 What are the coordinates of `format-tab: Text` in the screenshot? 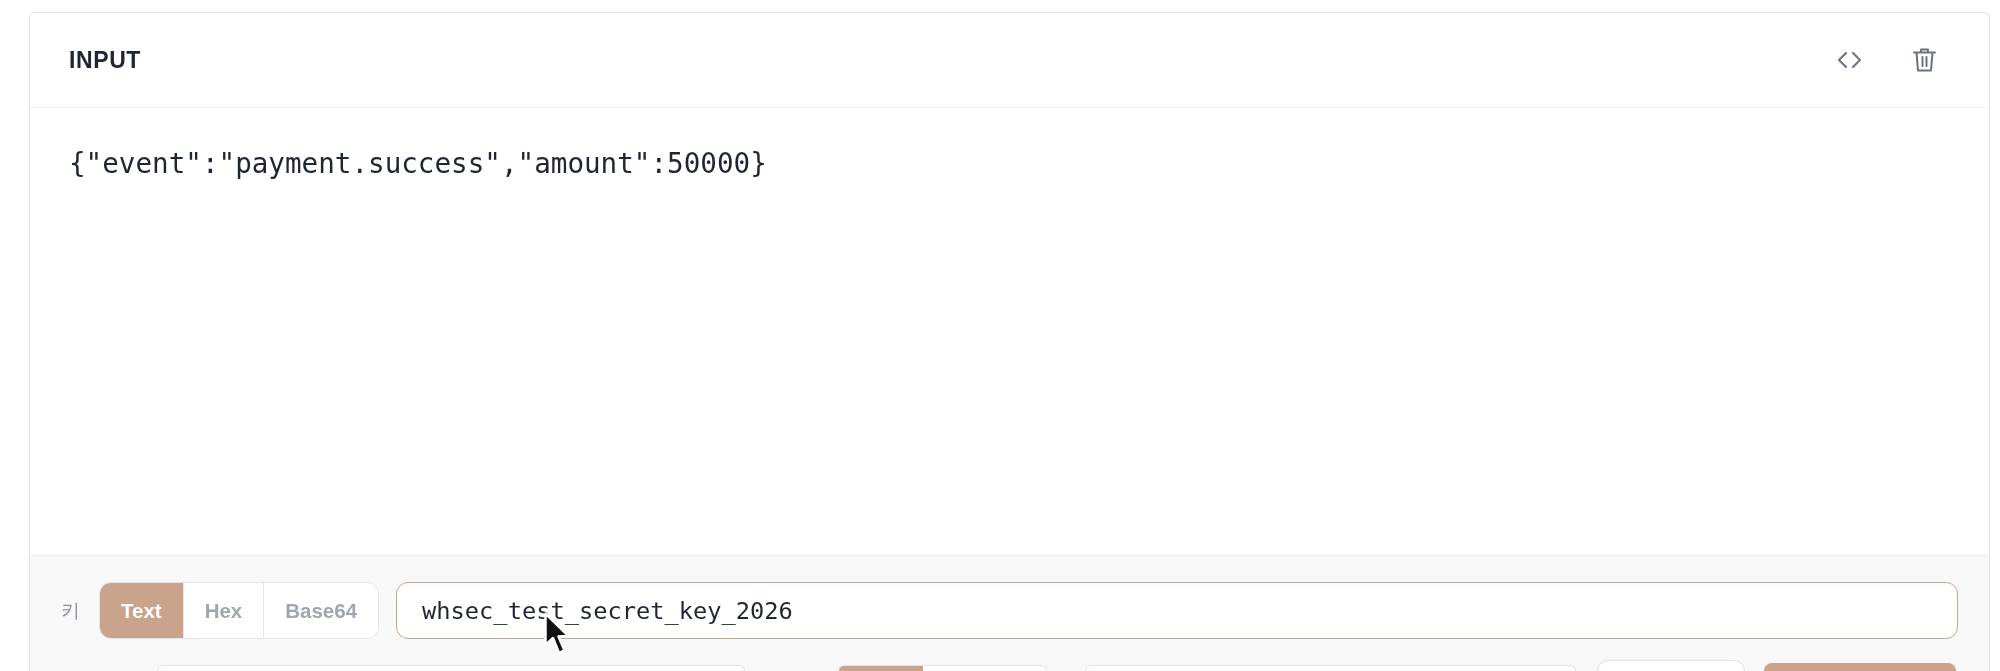 It's located at (141, 610).